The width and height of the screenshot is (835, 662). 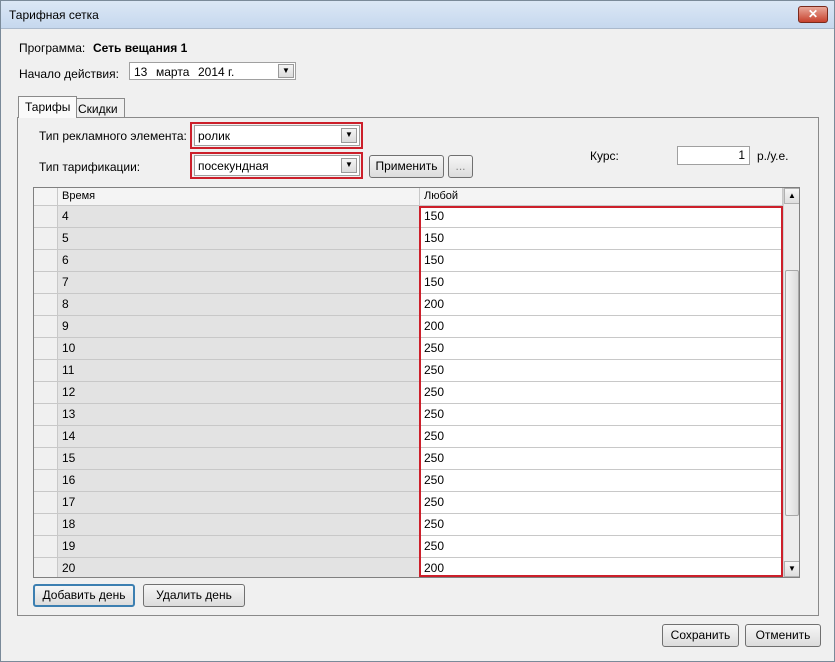 What do you see at coordinates (813, 14) in the screenshot?
I see `close-icon: ✕` at bounding box center [813, 14].